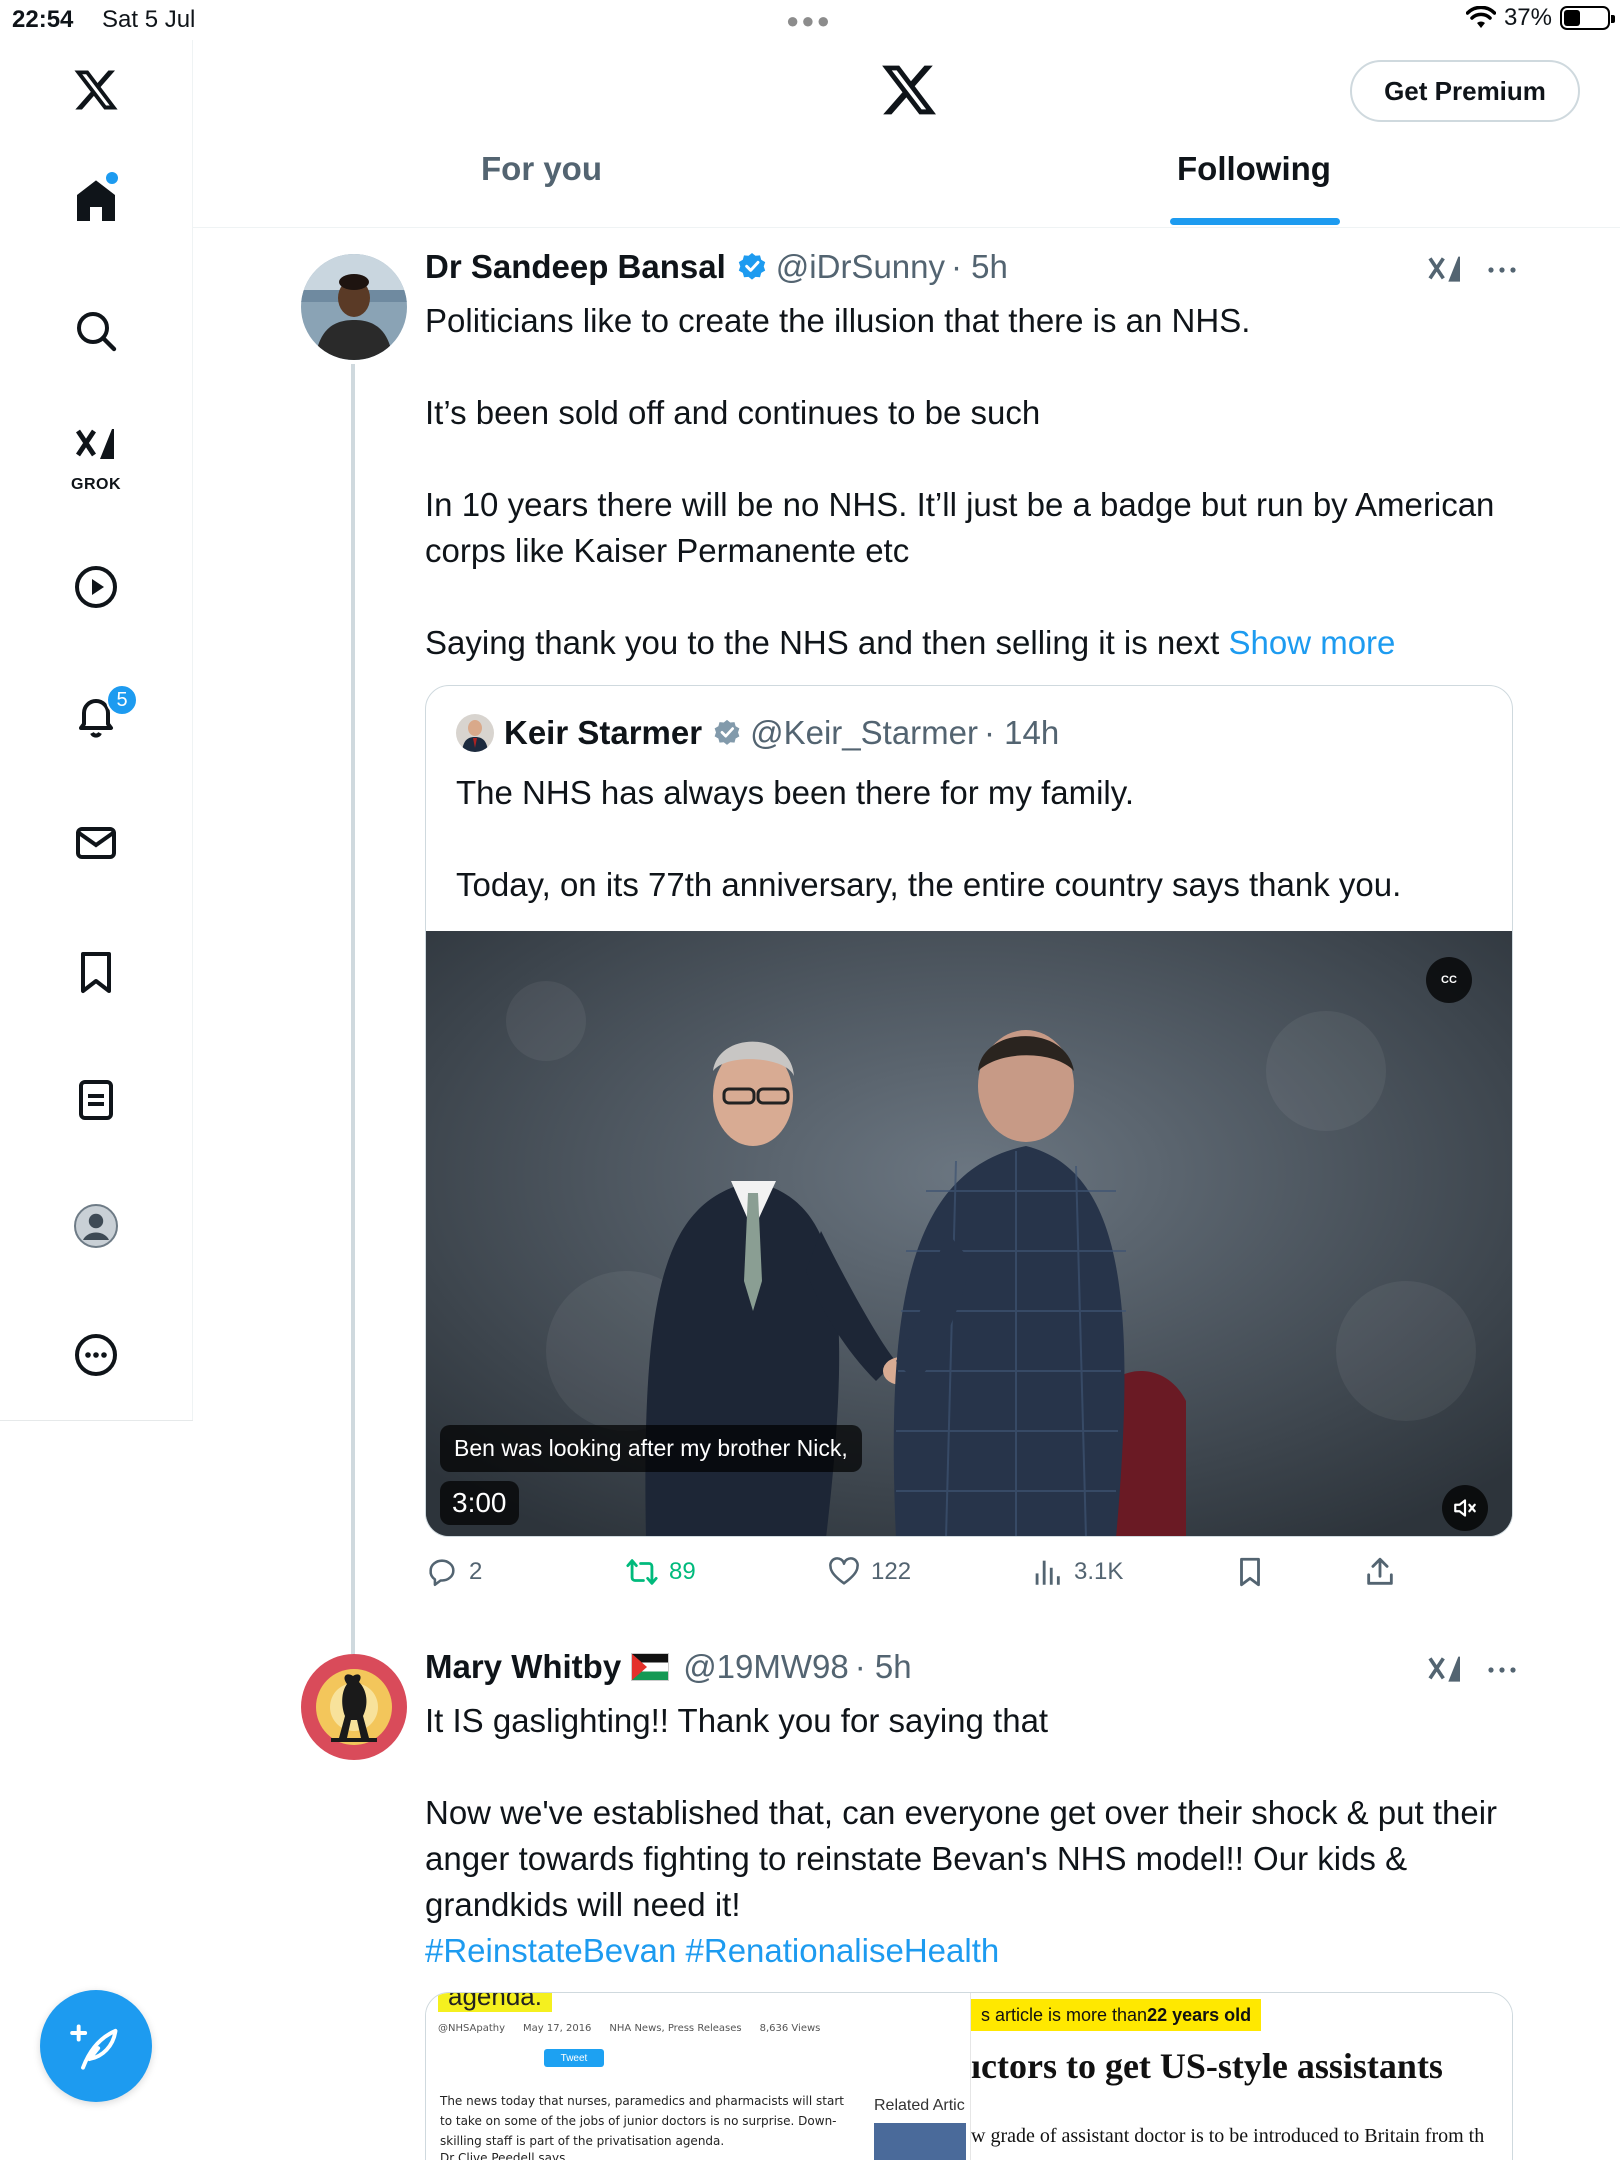  What do you see at coordinates (1471, 270) in the screenshot?
I see `tweet-header-actions` at bounding box center [1471, 270].